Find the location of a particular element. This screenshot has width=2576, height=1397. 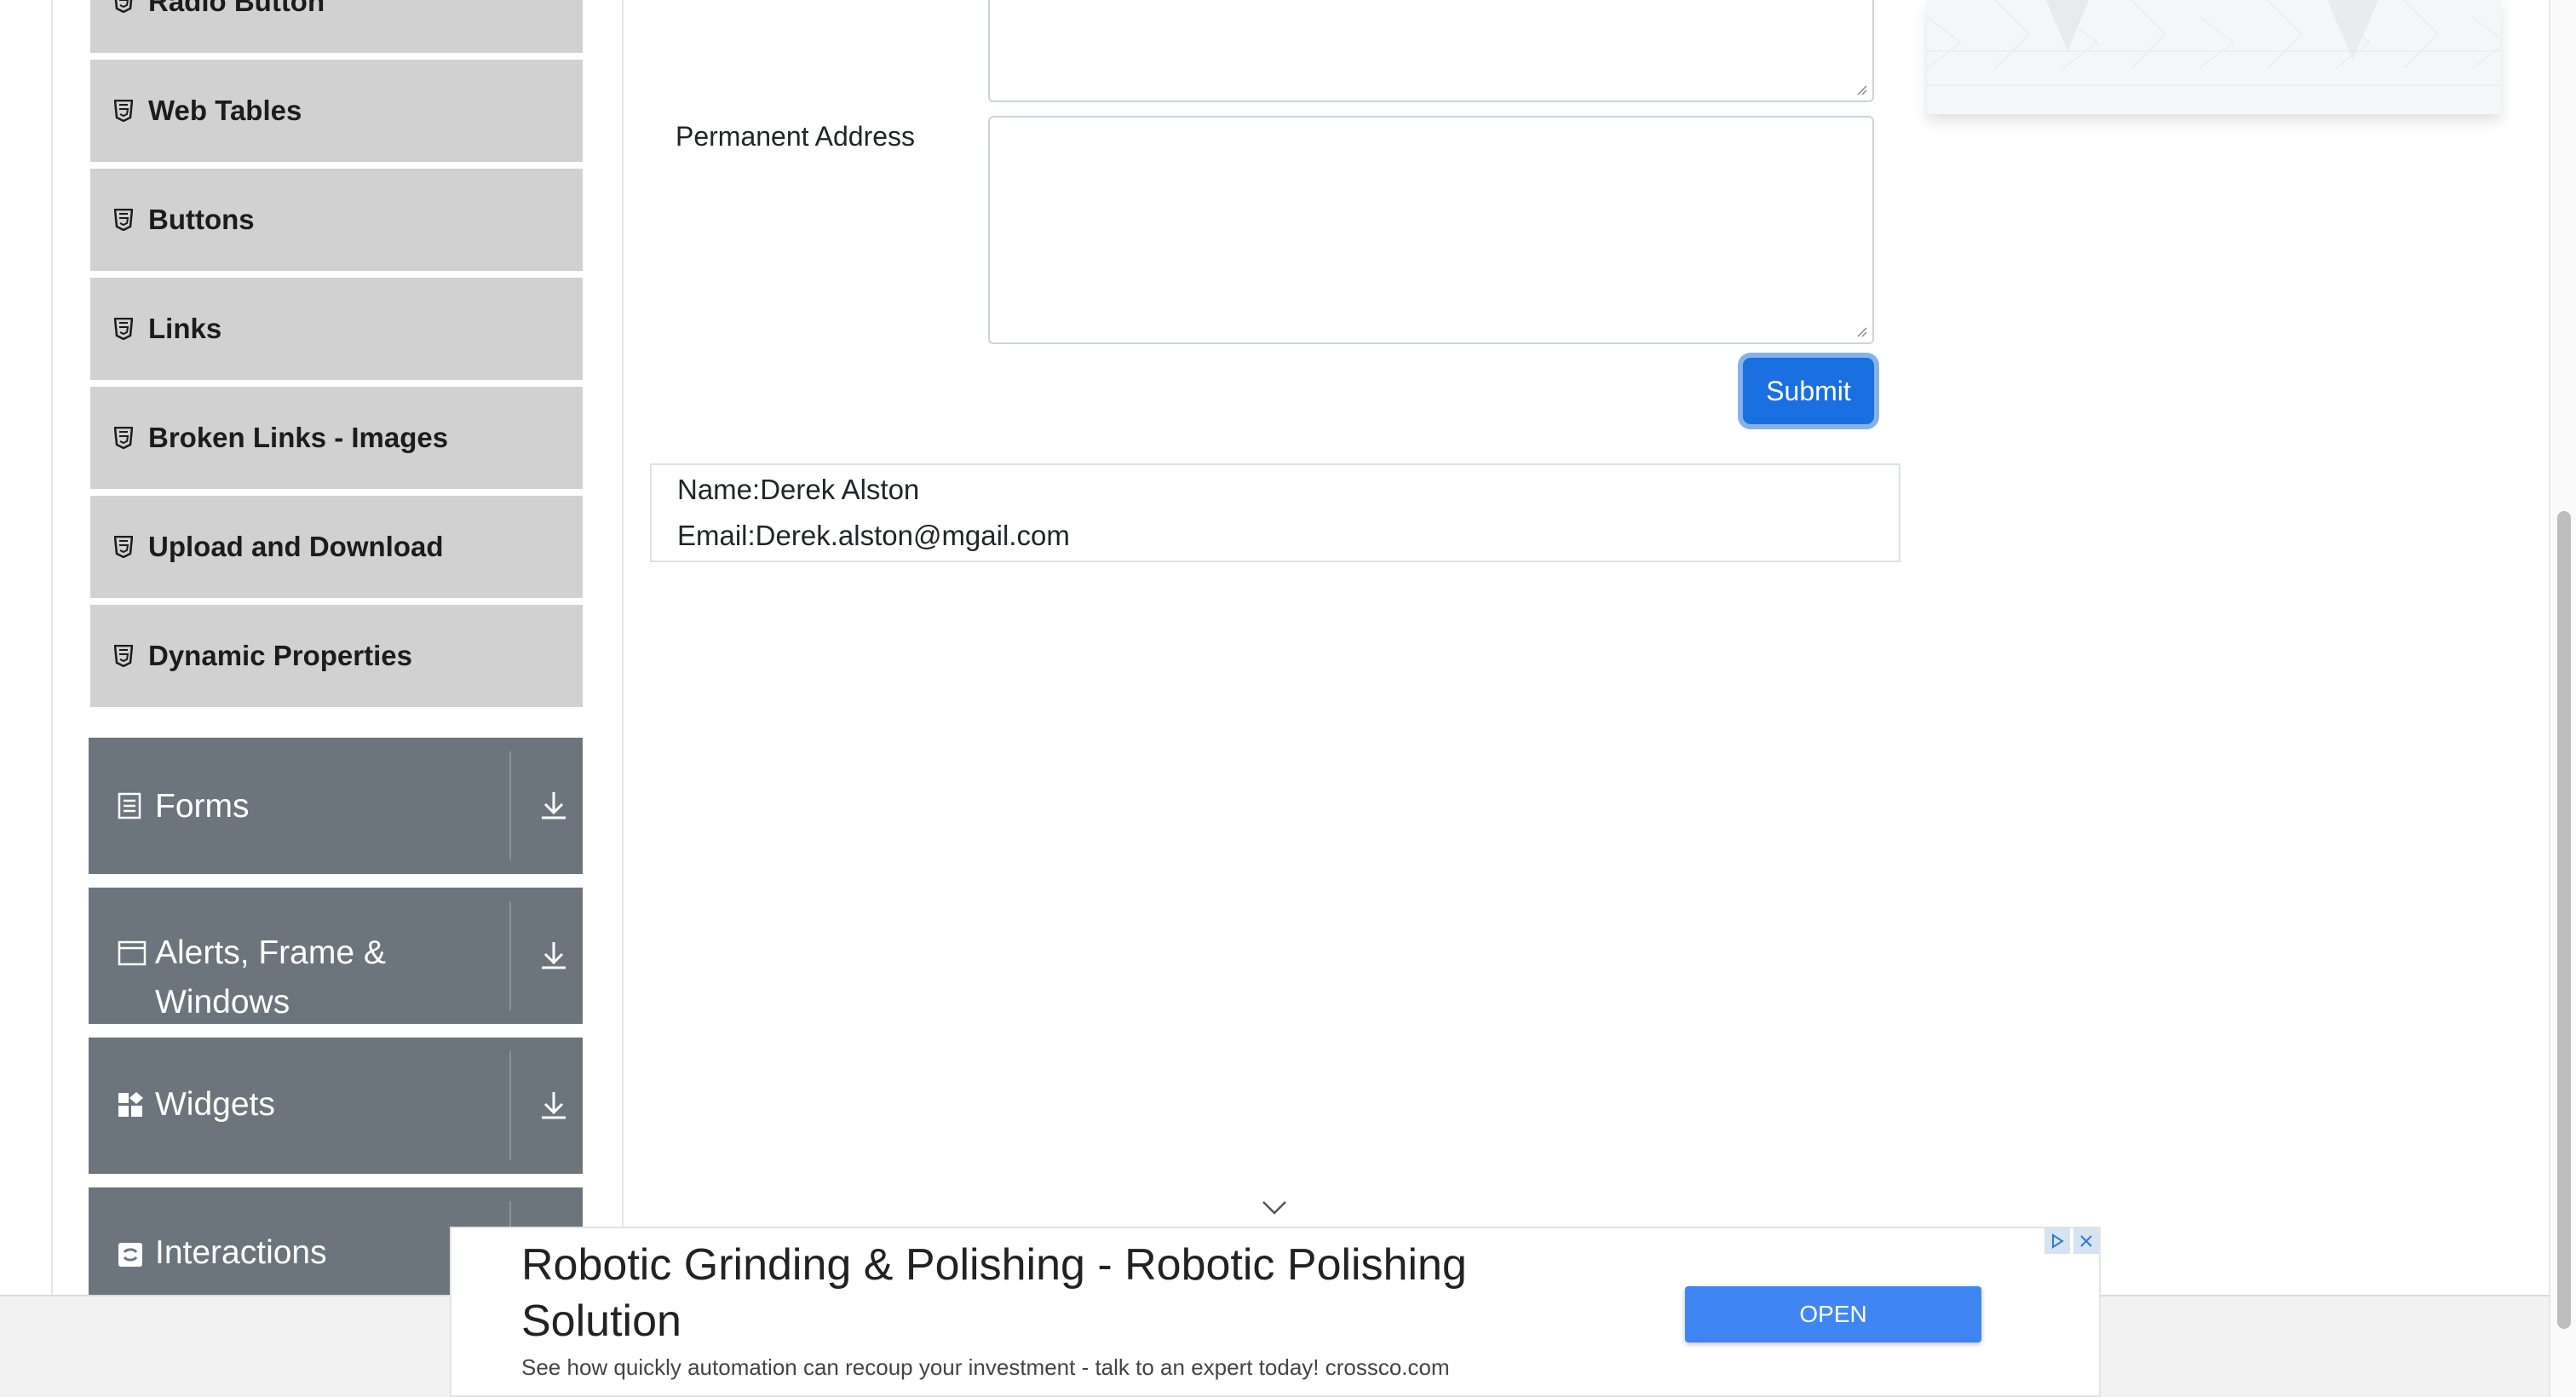

output-name: Name:Derek Alston is located at coordinates (799, 490).